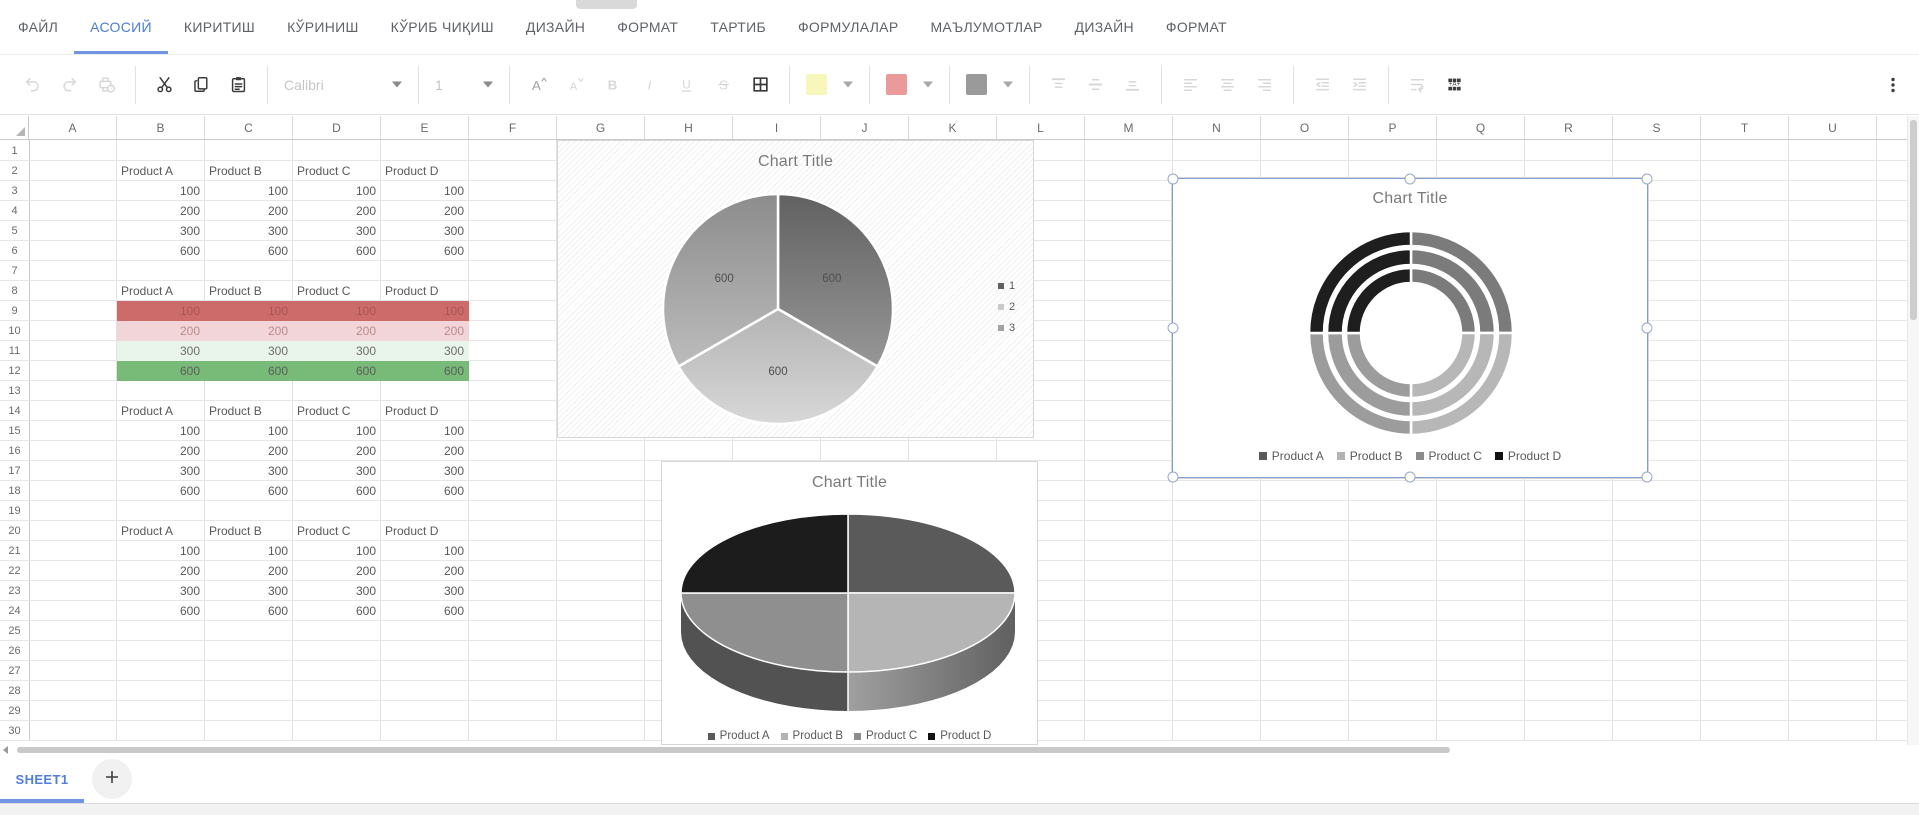 This screenshot has height=815, width=1919. What do you see at coordinates (14, 531) in the screenshot?
I see `row-header-20: 20` at bounding box center [14, 531].